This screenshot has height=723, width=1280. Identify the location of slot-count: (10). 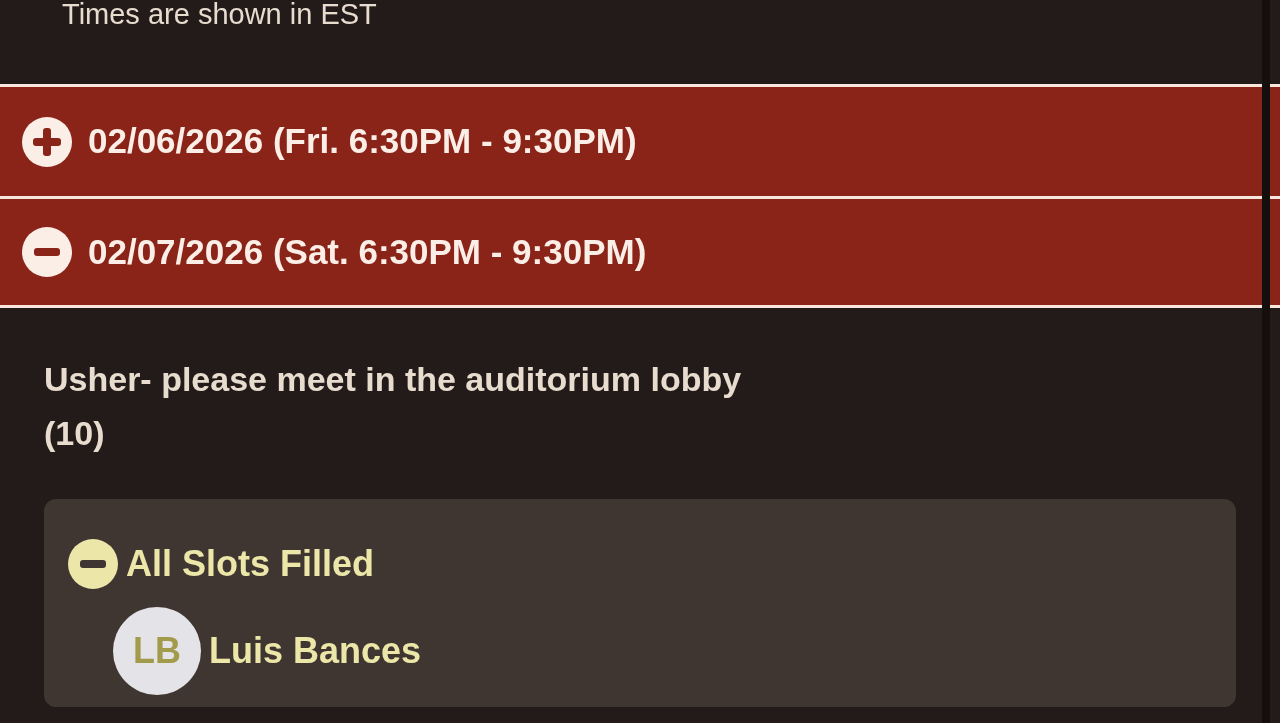
(75, 434).